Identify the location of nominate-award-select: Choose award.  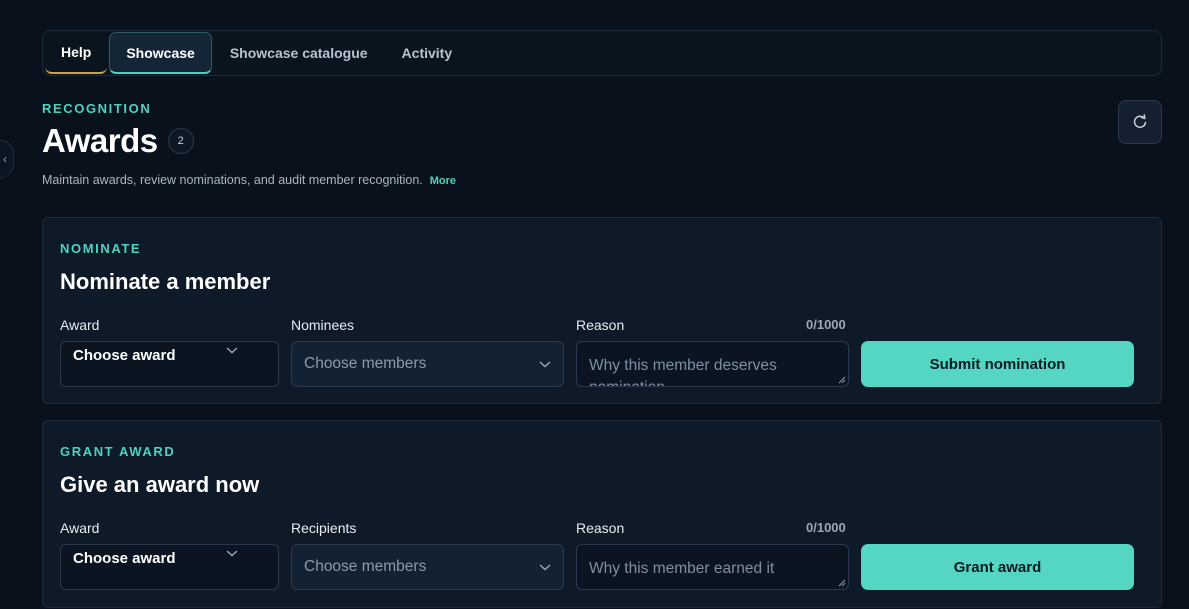
(169, 364).